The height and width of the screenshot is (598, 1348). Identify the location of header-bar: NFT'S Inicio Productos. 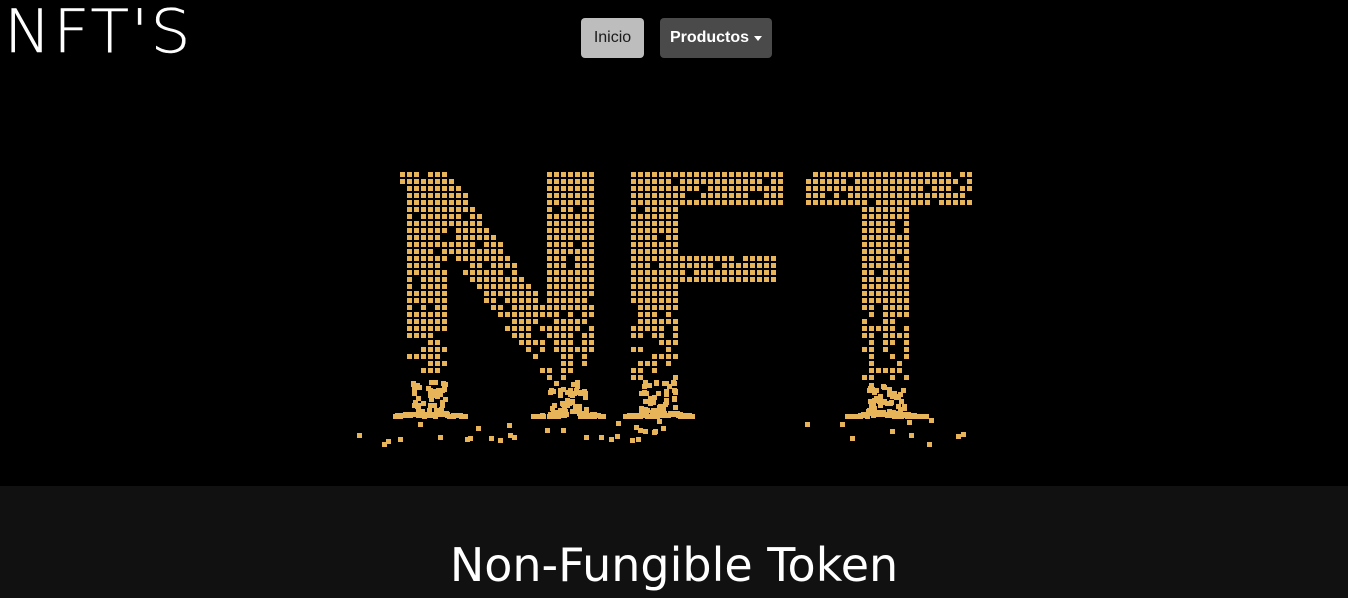
(674, 40).